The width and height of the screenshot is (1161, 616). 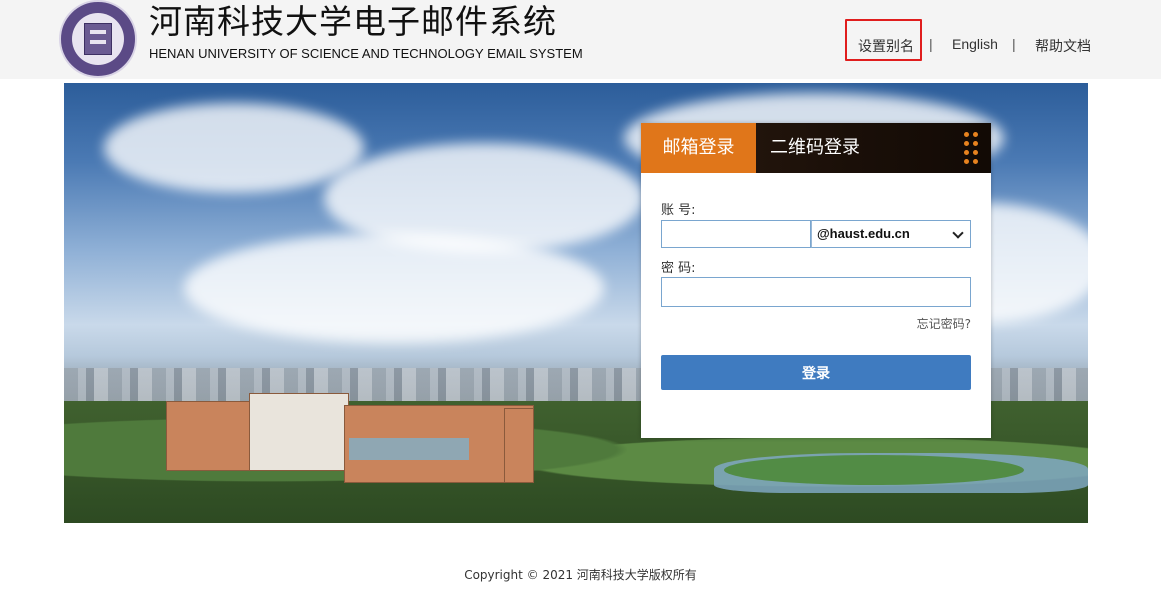 What do you see at coordinates (816, 372) in the screenshot?
I see `login-button: 登录` at bounding box center [816, 372].